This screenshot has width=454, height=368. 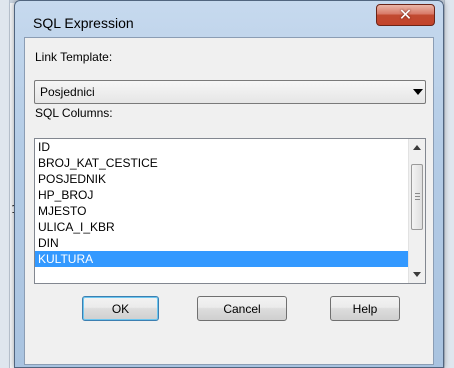 I want to click on vertical-scrollbar, so click(x=416, y=211).